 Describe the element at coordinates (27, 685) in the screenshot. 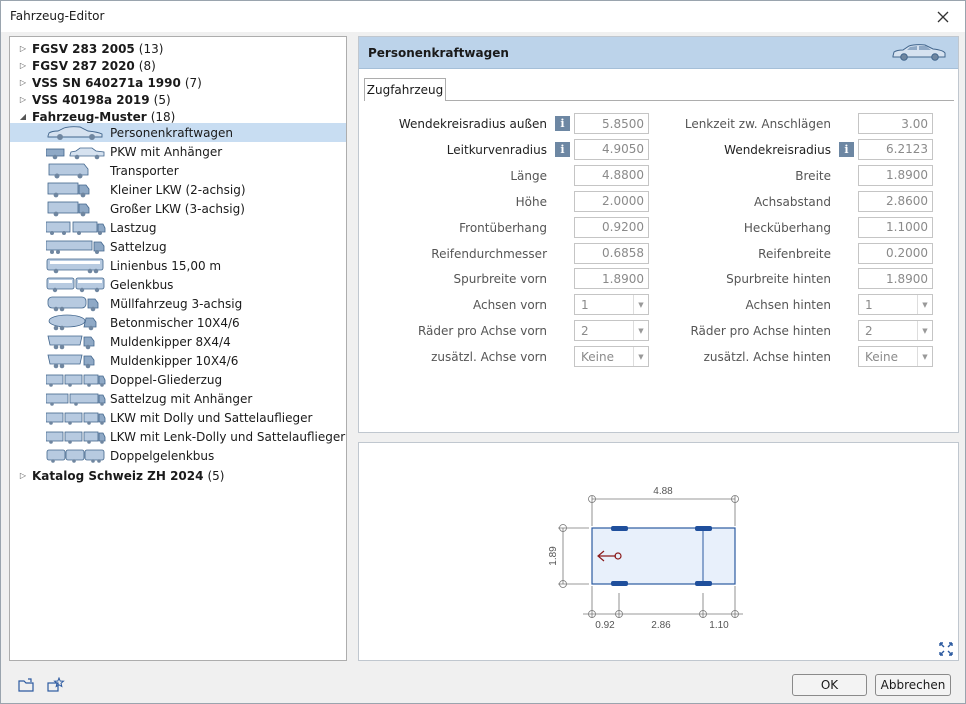

I see `open-folder-button` at that location.